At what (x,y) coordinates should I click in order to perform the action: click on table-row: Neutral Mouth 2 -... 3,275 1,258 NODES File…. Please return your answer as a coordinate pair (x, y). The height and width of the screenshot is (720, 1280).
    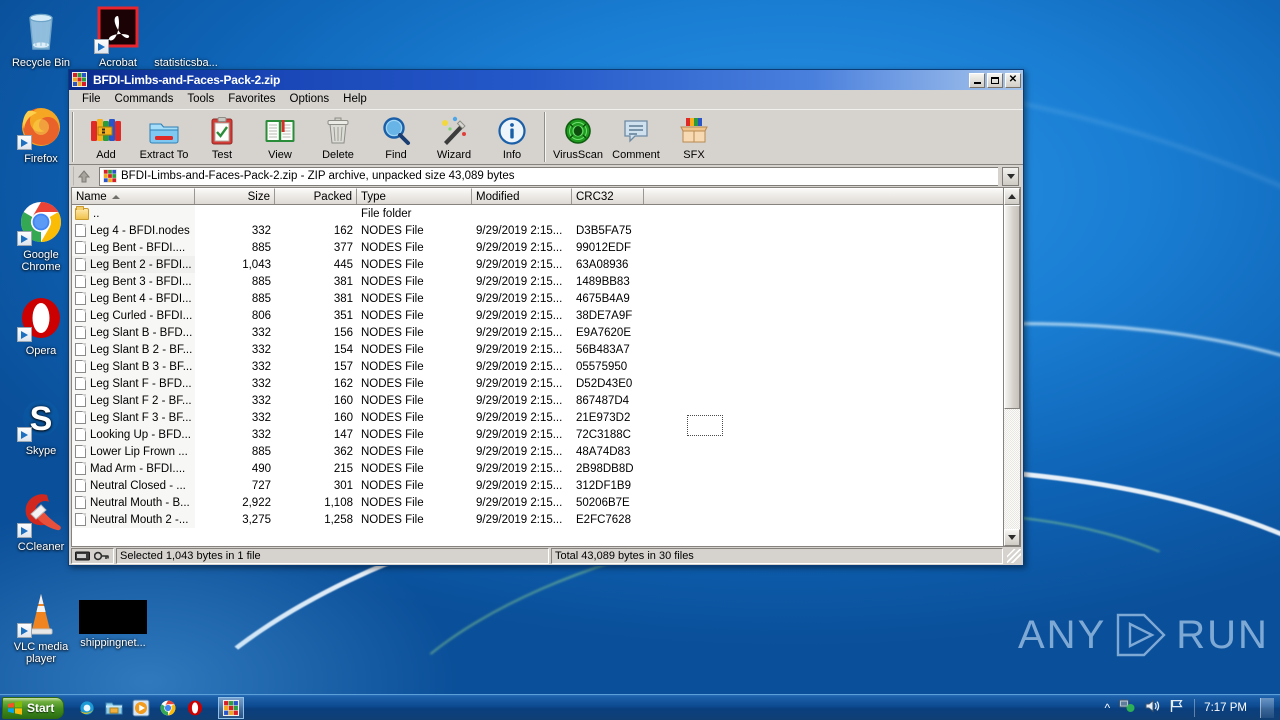
    Looking at the image, I should click on (537, 519).